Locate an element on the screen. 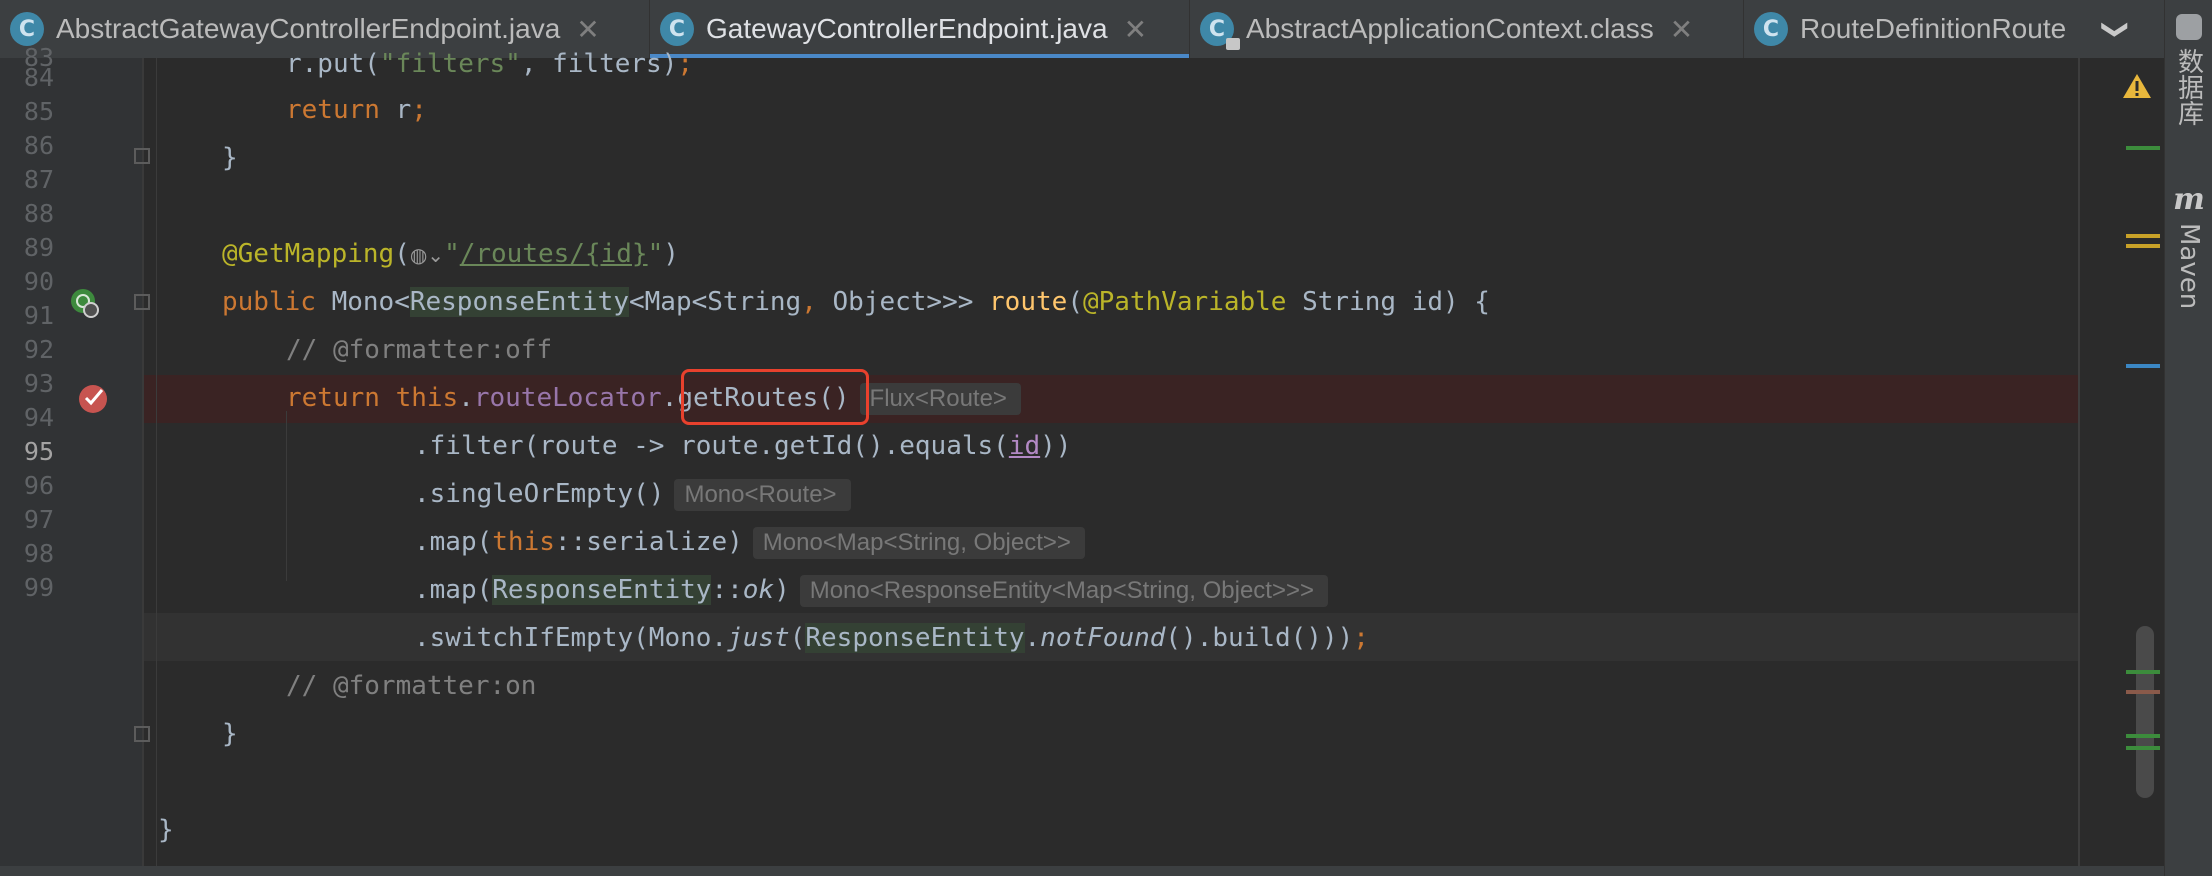  tab-label: GatewayControllerEndpoint.java is located at coordinates (907, 28).